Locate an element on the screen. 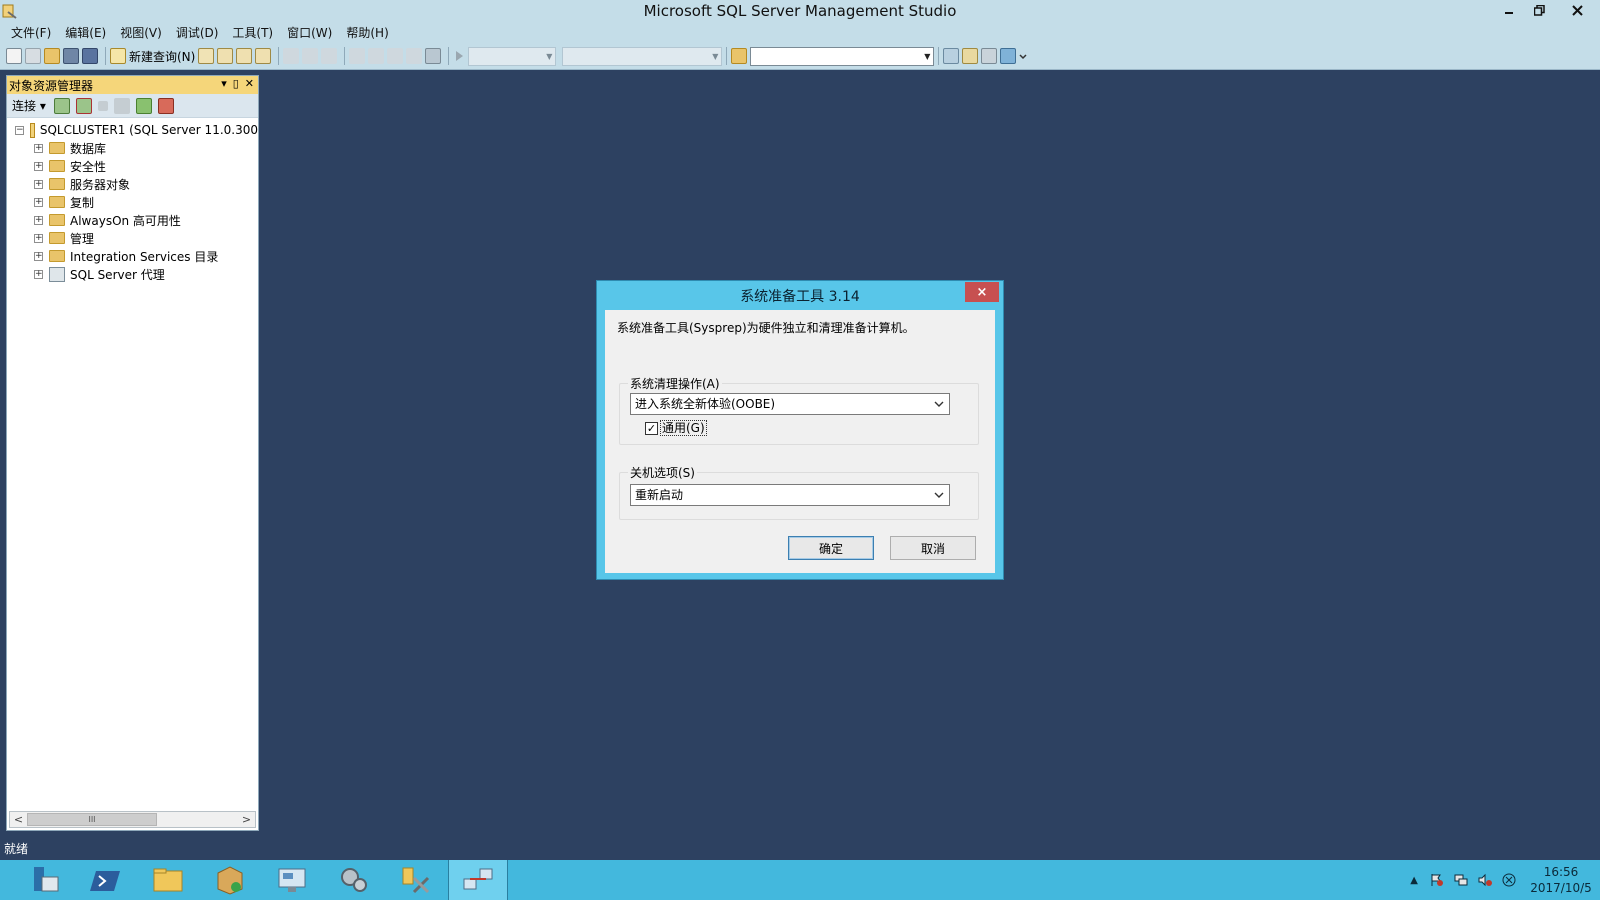  panel-dropdown-icon: ▾ is located at coordinates (224, 83).